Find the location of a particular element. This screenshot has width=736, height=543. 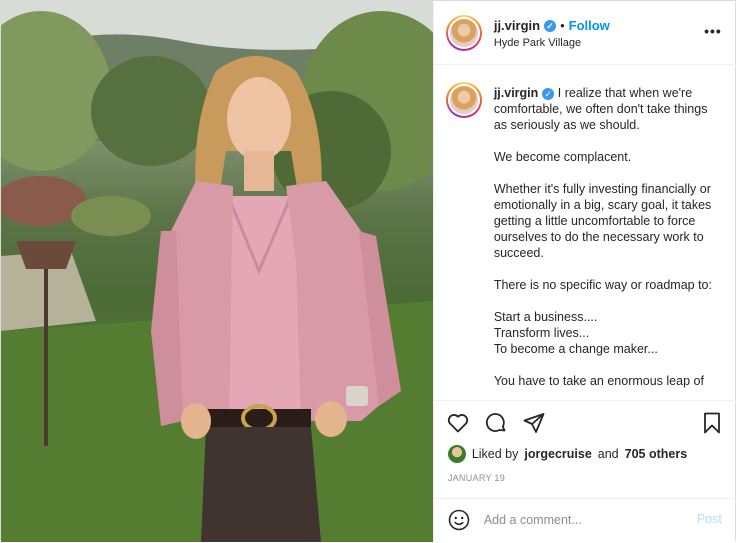

likes-others-link: 705 others is located at coordinates (656, 454).